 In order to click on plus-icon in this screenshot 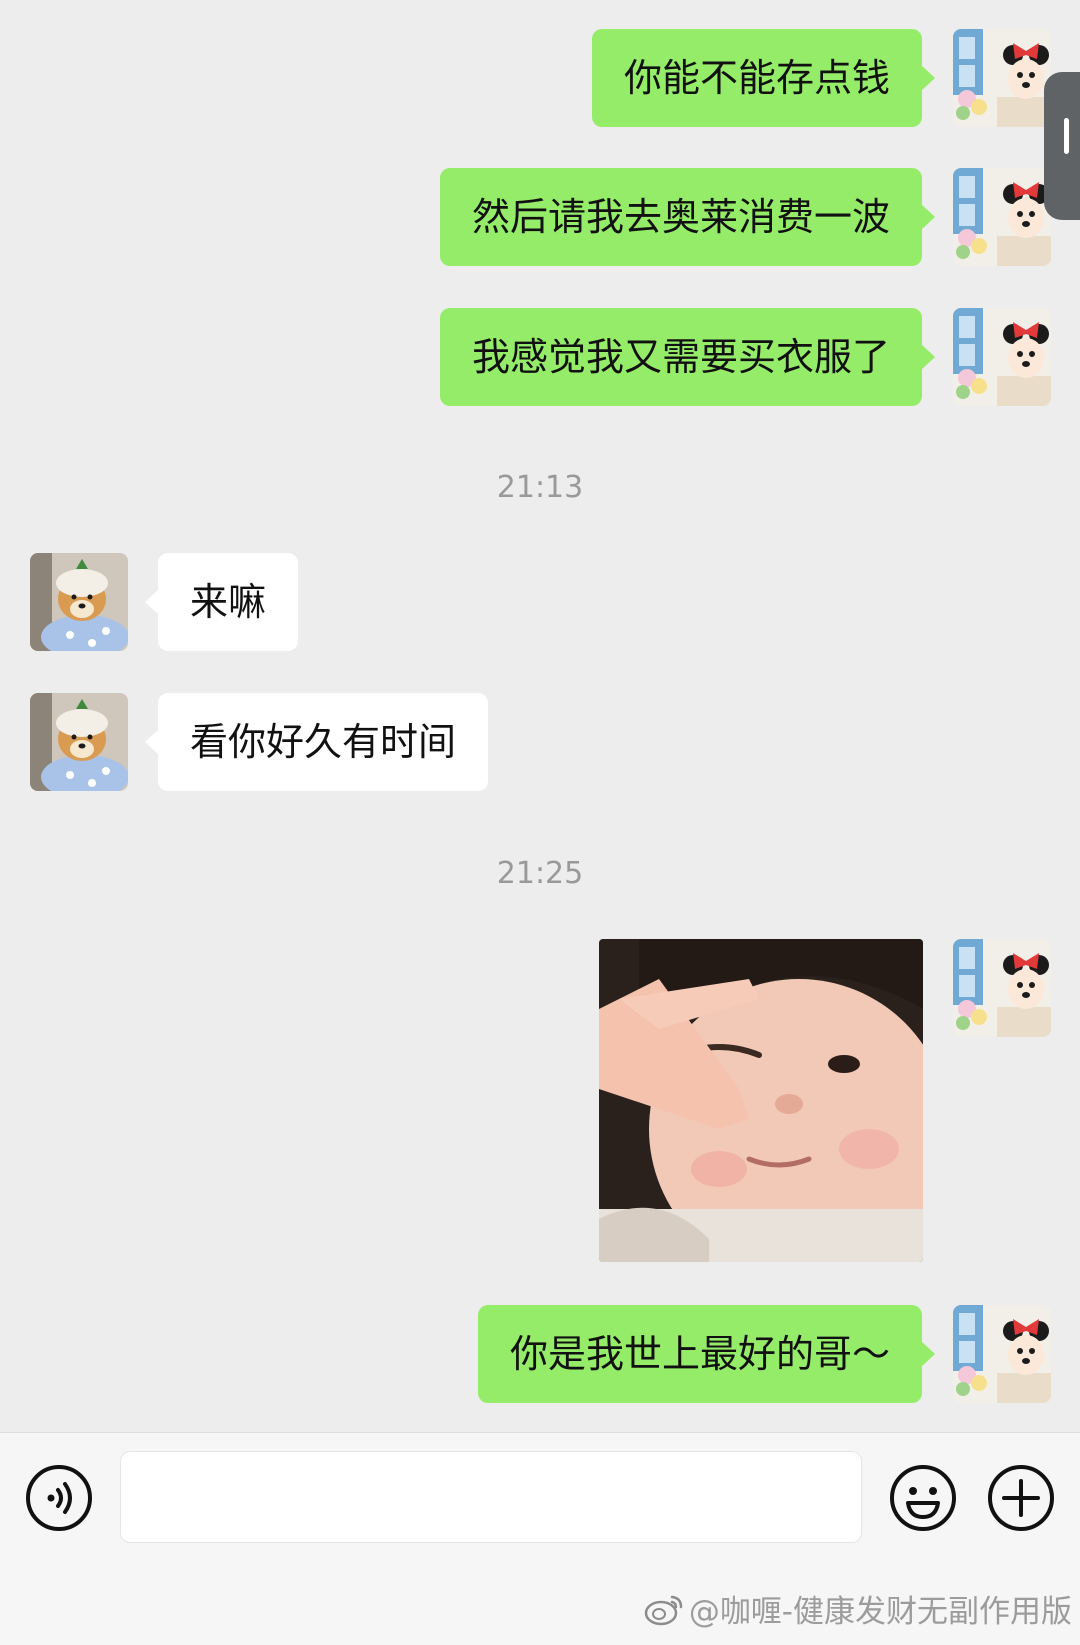, I will do `click(1021, 1498)`.